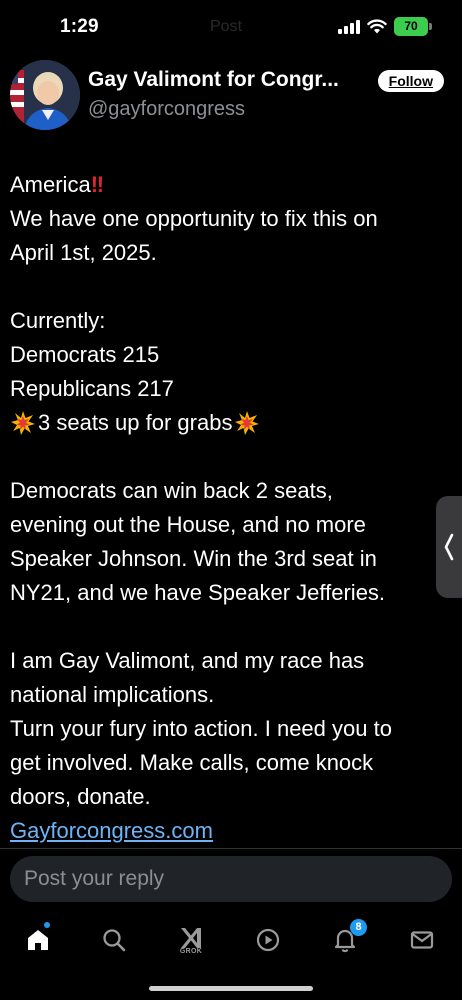  What do you see at coordinates (231, 988) in the screenshot?
I see `home-indicator` at bounding box center [231, 988].